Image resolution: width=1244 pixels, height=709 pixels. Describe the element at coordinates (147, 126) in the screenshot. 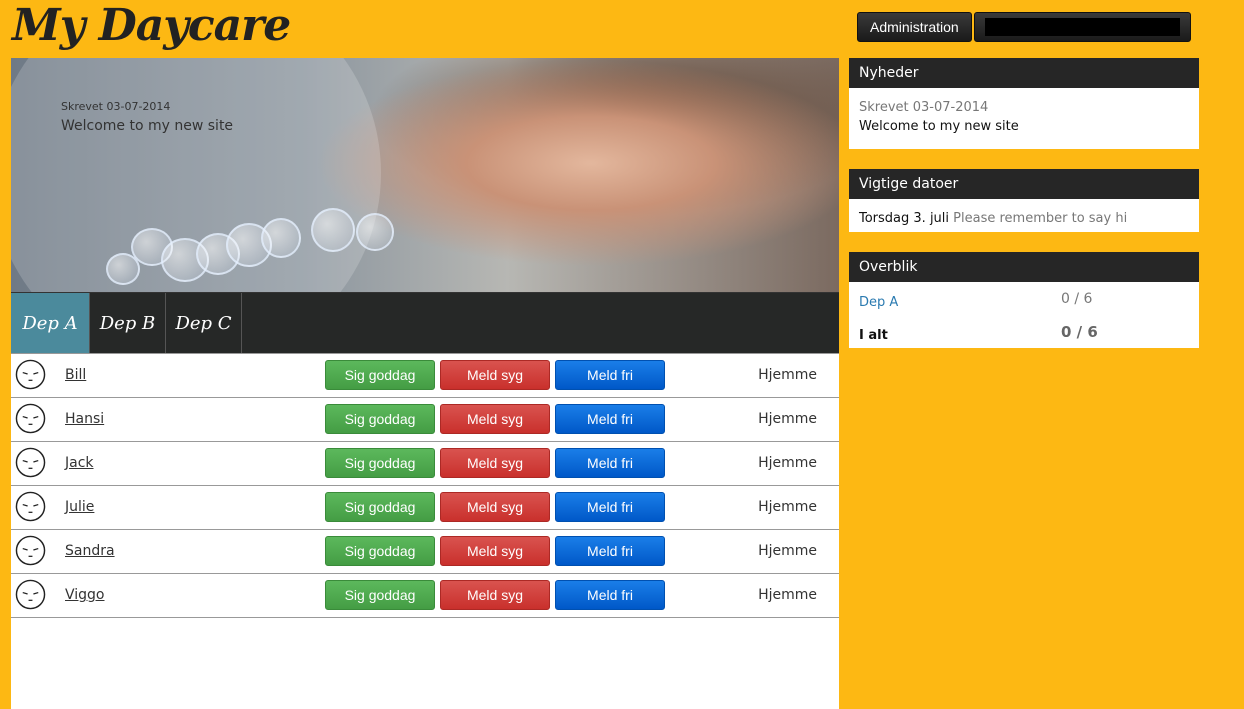

I see `hero-title: Welcome to my new site` at that location.